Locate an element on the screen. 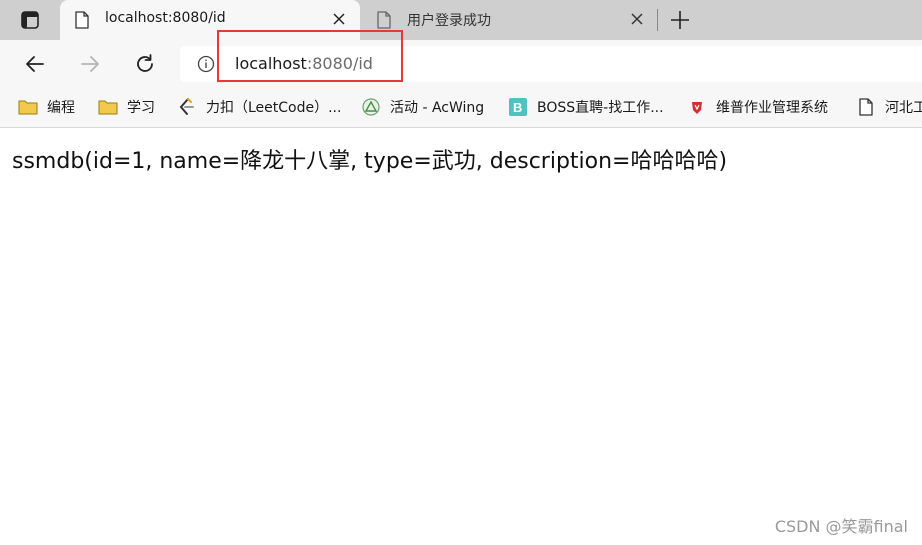  watermark: CSDN @笑霸final is located at coordinates (841, 526).